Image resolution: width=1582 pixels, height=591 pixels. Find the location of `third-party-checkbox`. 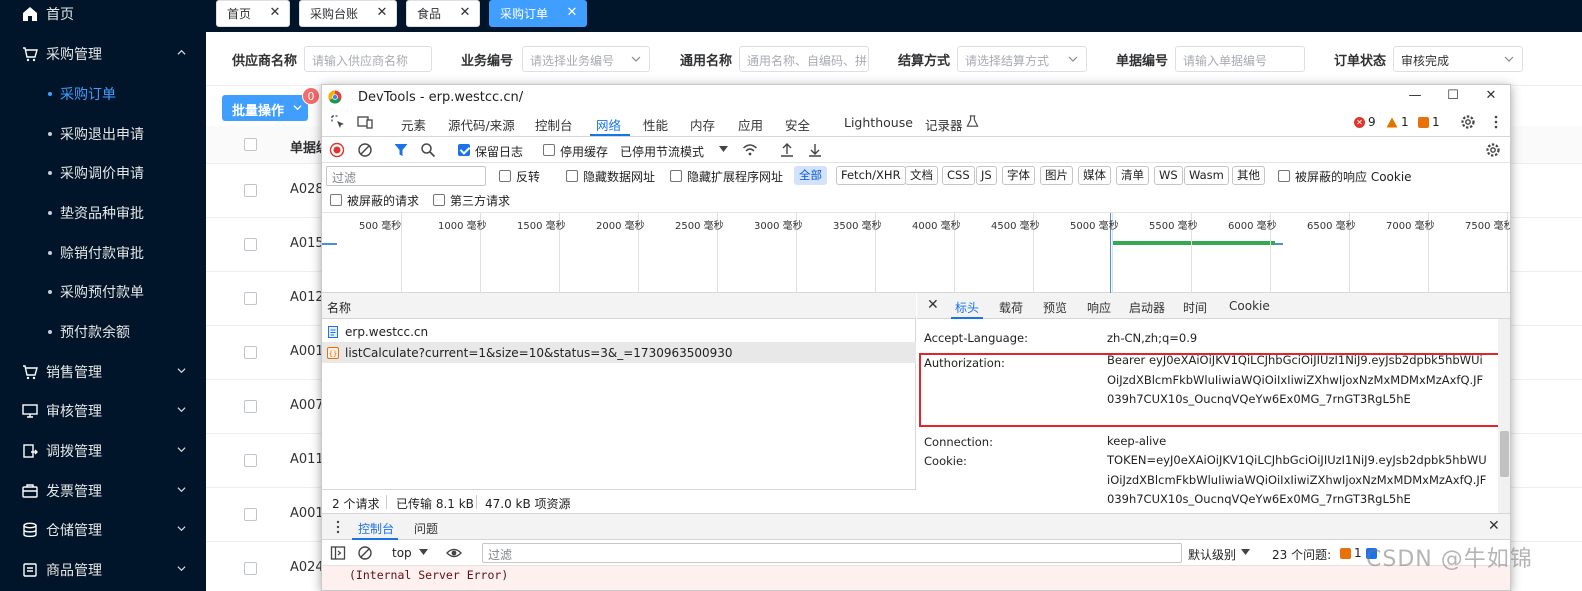

third-party-checkbox is located at coordinates (439, 200).